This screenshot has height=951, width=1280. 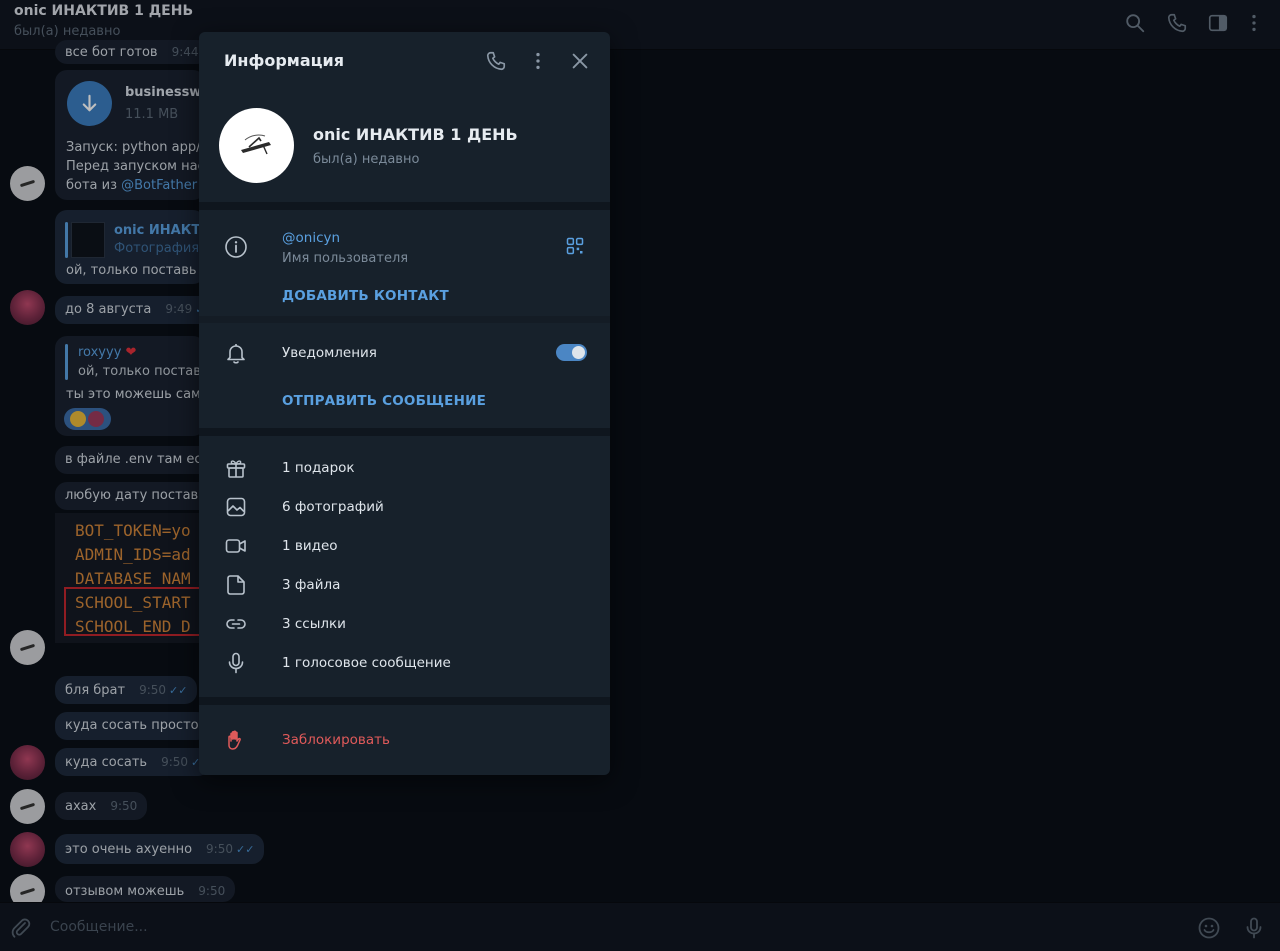 What do you see at coordinates (329, 353) in the screenshot?
I see `notifications-label: Уведомления` at bounding box center [329, 353].